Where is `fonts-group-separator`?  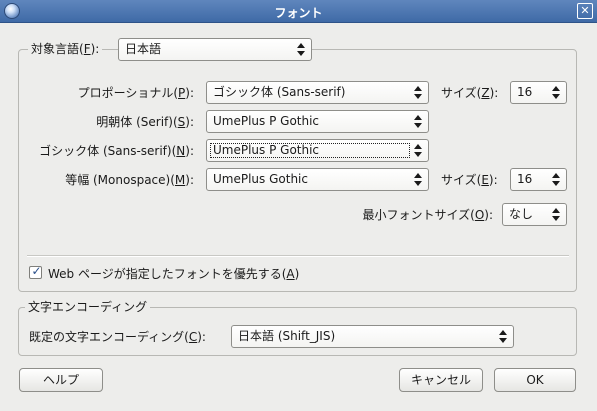
fonts-group-separator is located at coordinates (298, 256).